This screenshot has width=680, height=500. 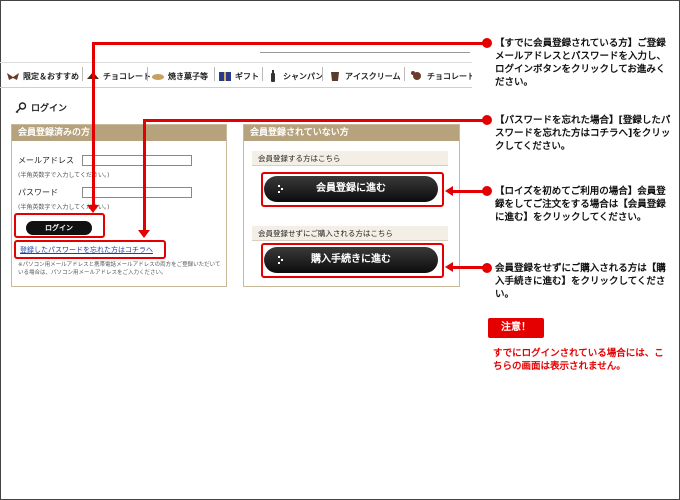 I want to click on nav-item-chocolate: チョコレート, so click(x=118, y=76).